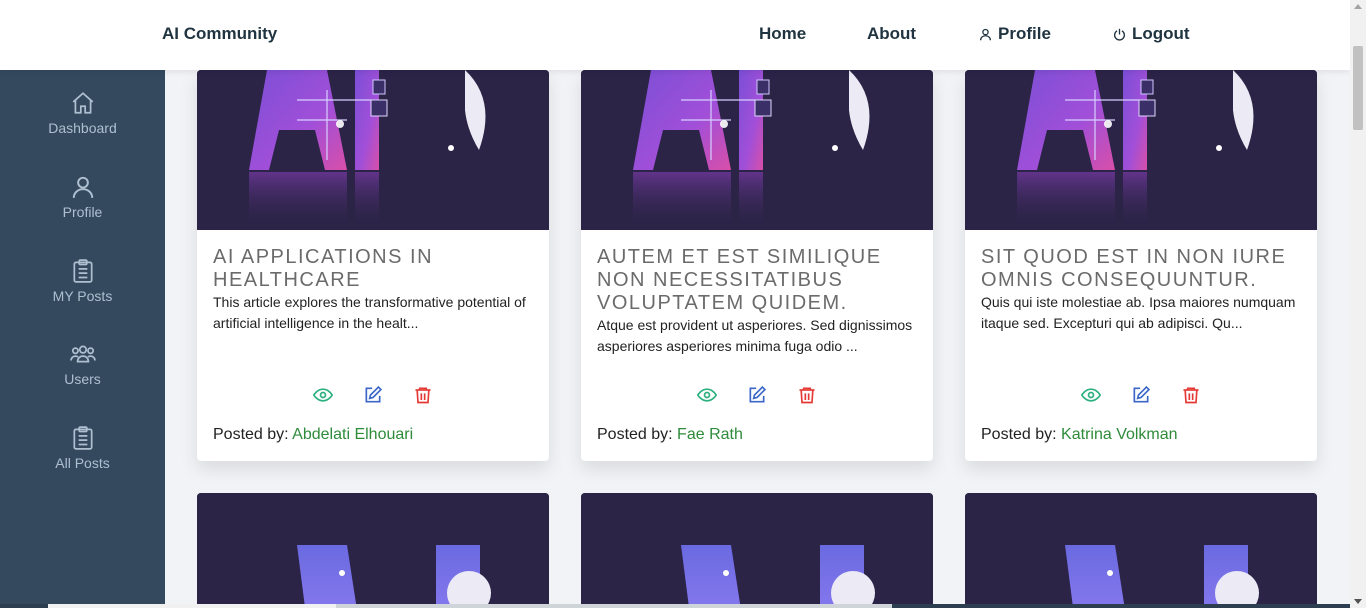 The height and width of the screenshot is (608, 1366). What do you see at coordinates (1119, 434) in the screenshot?
I see `post-author: Katrina Volkman` at bounding box center [1119, 434].